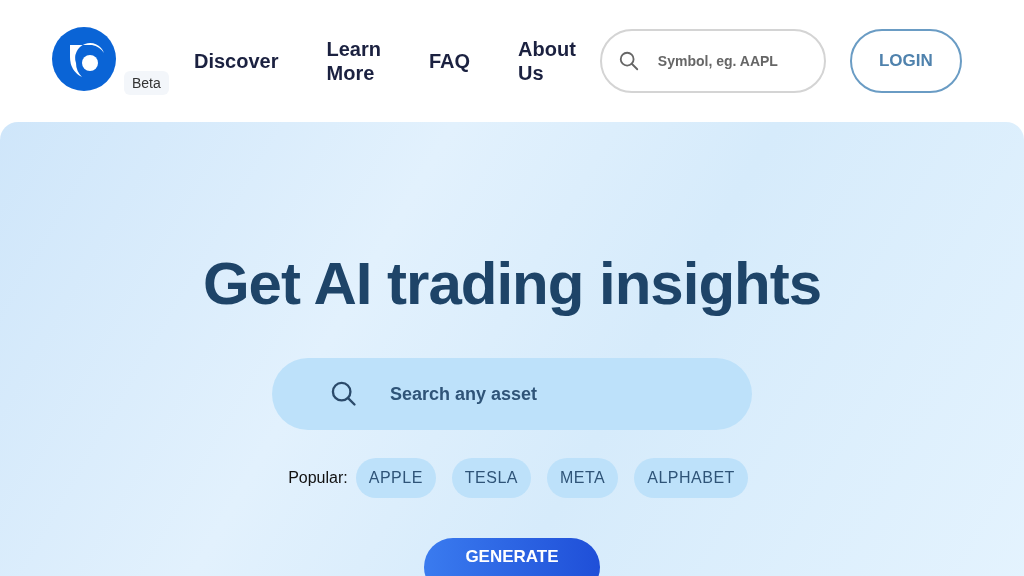  I want to click on beta-badge: Beta, so click(146, 83).